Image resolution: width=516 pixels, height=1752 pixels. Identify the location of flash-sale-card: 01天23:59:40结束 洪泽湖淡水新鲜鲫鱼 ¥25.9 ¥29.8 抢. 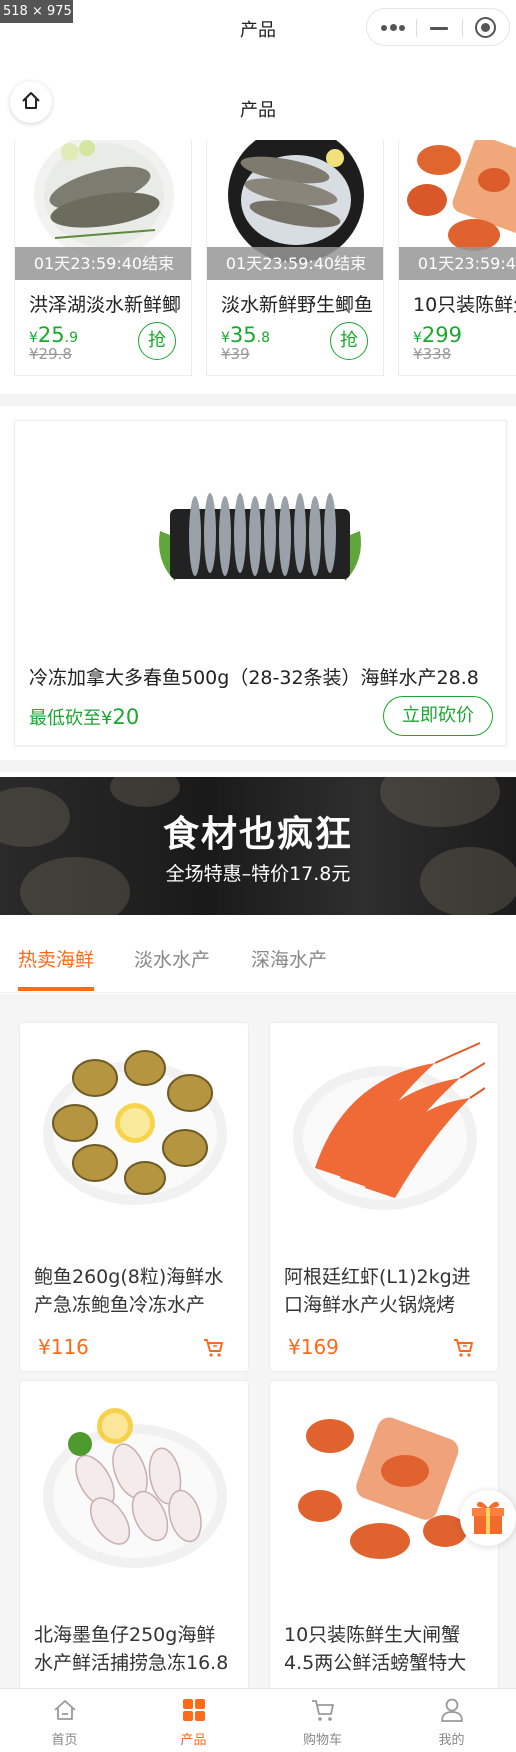
(103, 258).